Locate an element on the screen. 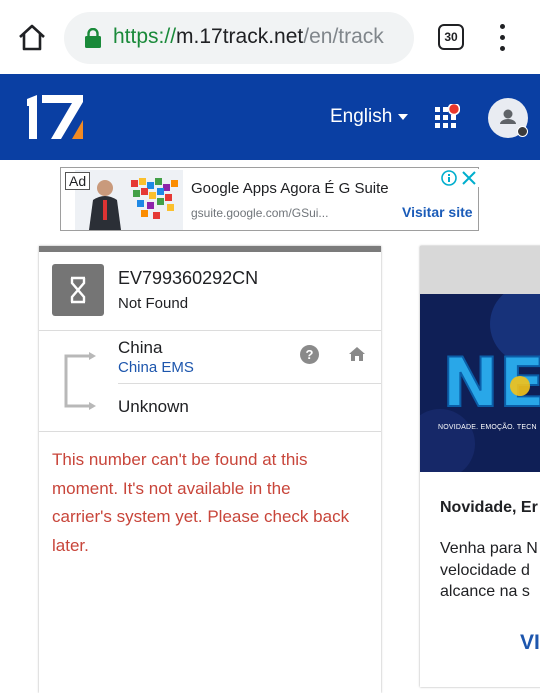 Image resolution: width=540 pixels, height=693 pixels. url-host: m.17track.net is located at coordinates (240, 36).